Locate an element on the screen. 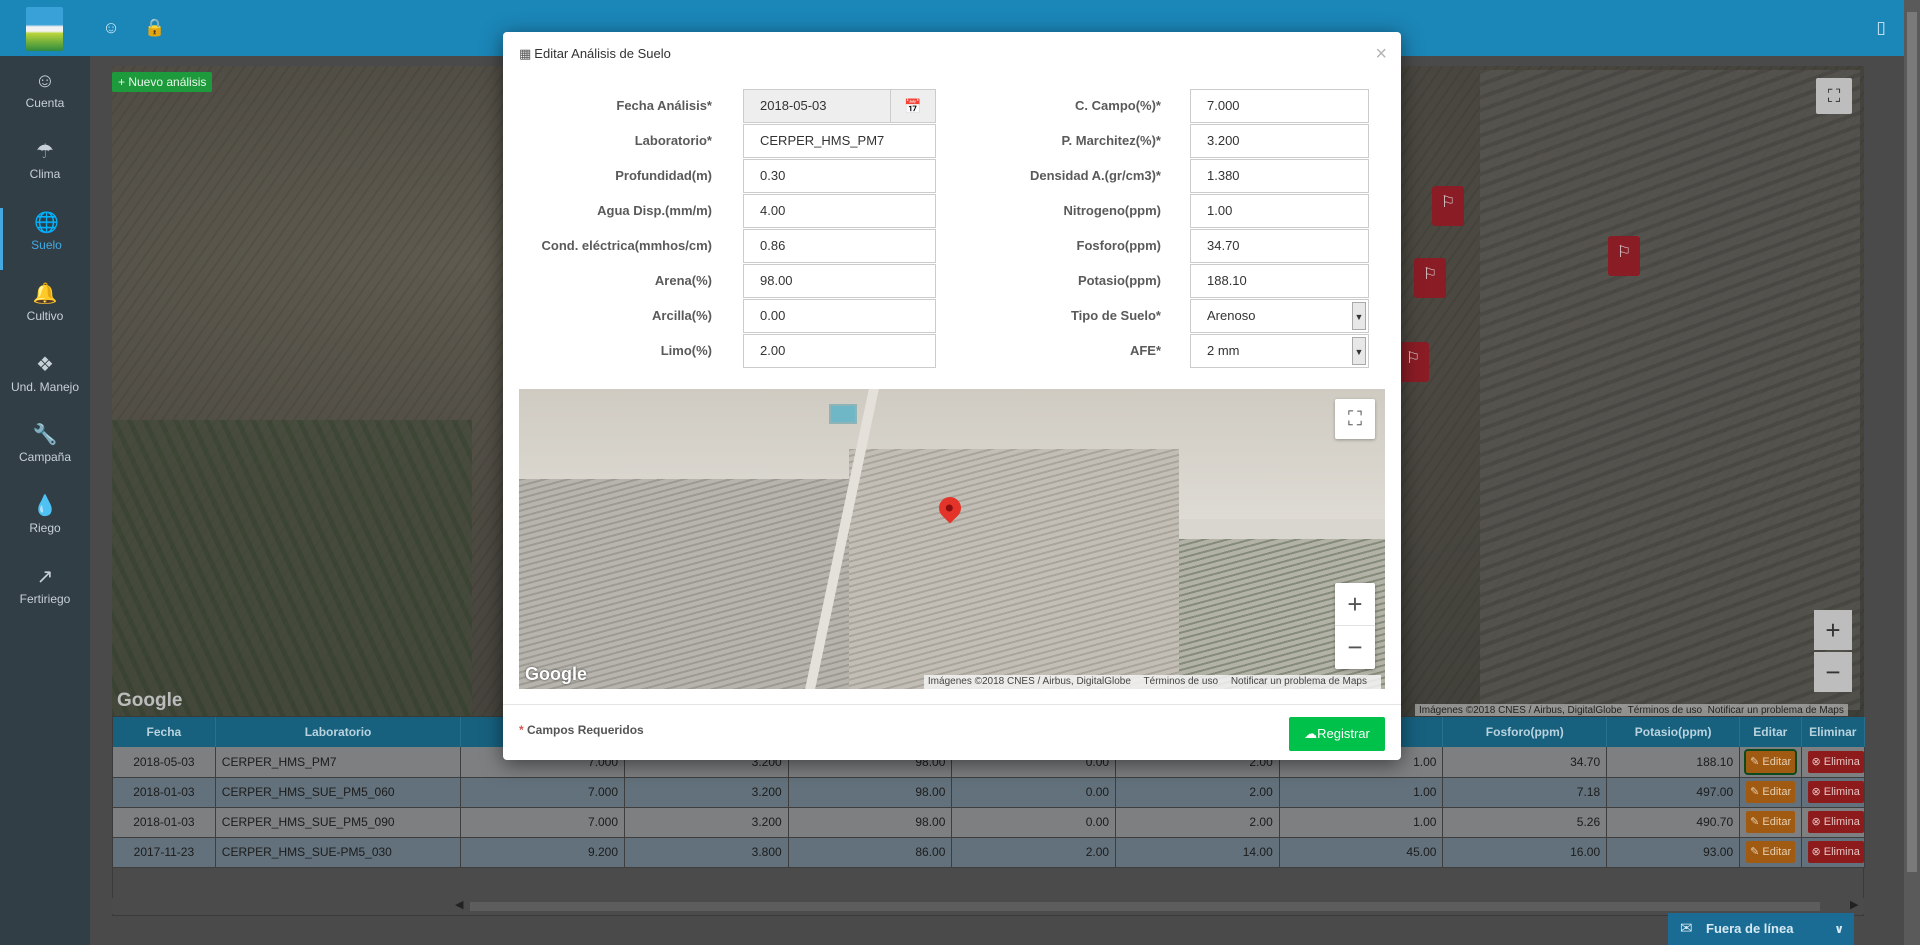  table-horizontal-scrollbar: ◀ ▶ is located at coordinates (988, 906).